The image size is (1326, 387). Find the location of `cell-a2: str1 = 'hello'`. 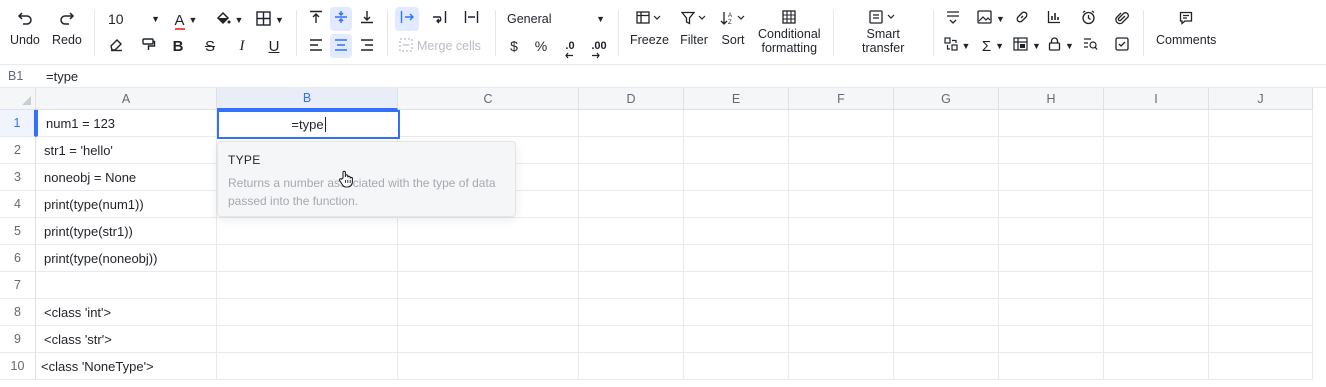

cell-a2: str1 = 'hello' is located at coordinates (126, 150).